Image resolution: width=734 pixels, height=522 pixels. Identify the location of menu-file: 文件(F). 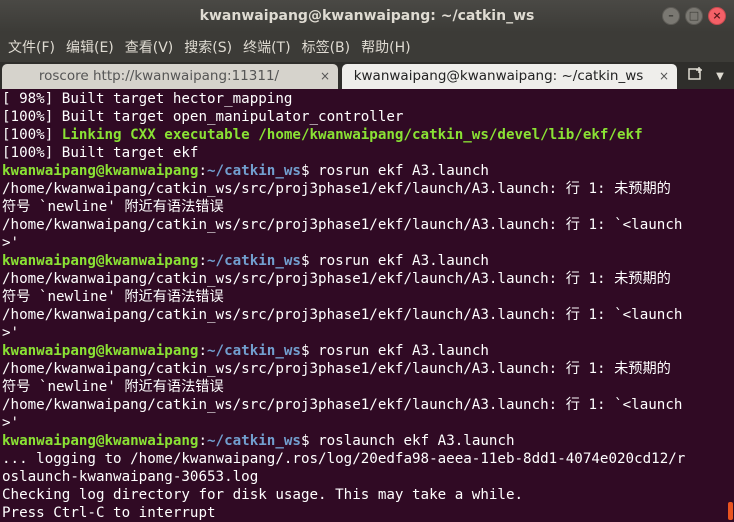
(31, 47).